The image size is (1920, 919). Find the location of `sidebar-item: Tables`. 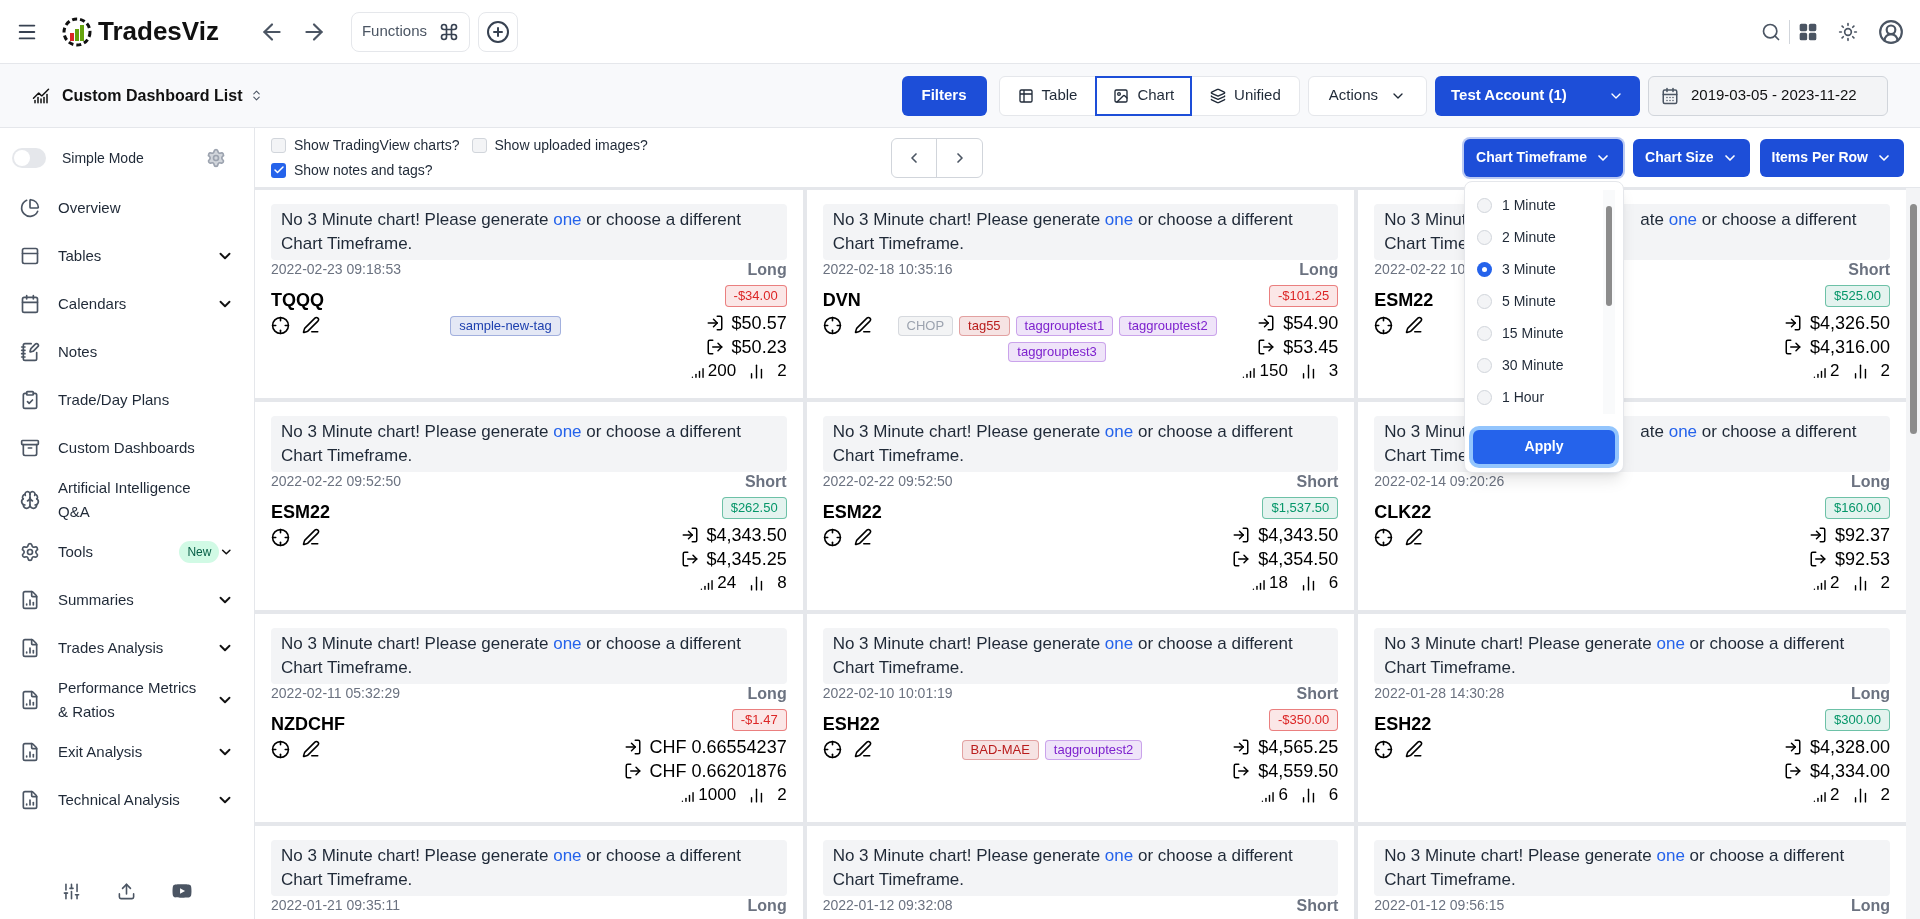

sidebar-item: Tables is located at coordinates (127, 256).